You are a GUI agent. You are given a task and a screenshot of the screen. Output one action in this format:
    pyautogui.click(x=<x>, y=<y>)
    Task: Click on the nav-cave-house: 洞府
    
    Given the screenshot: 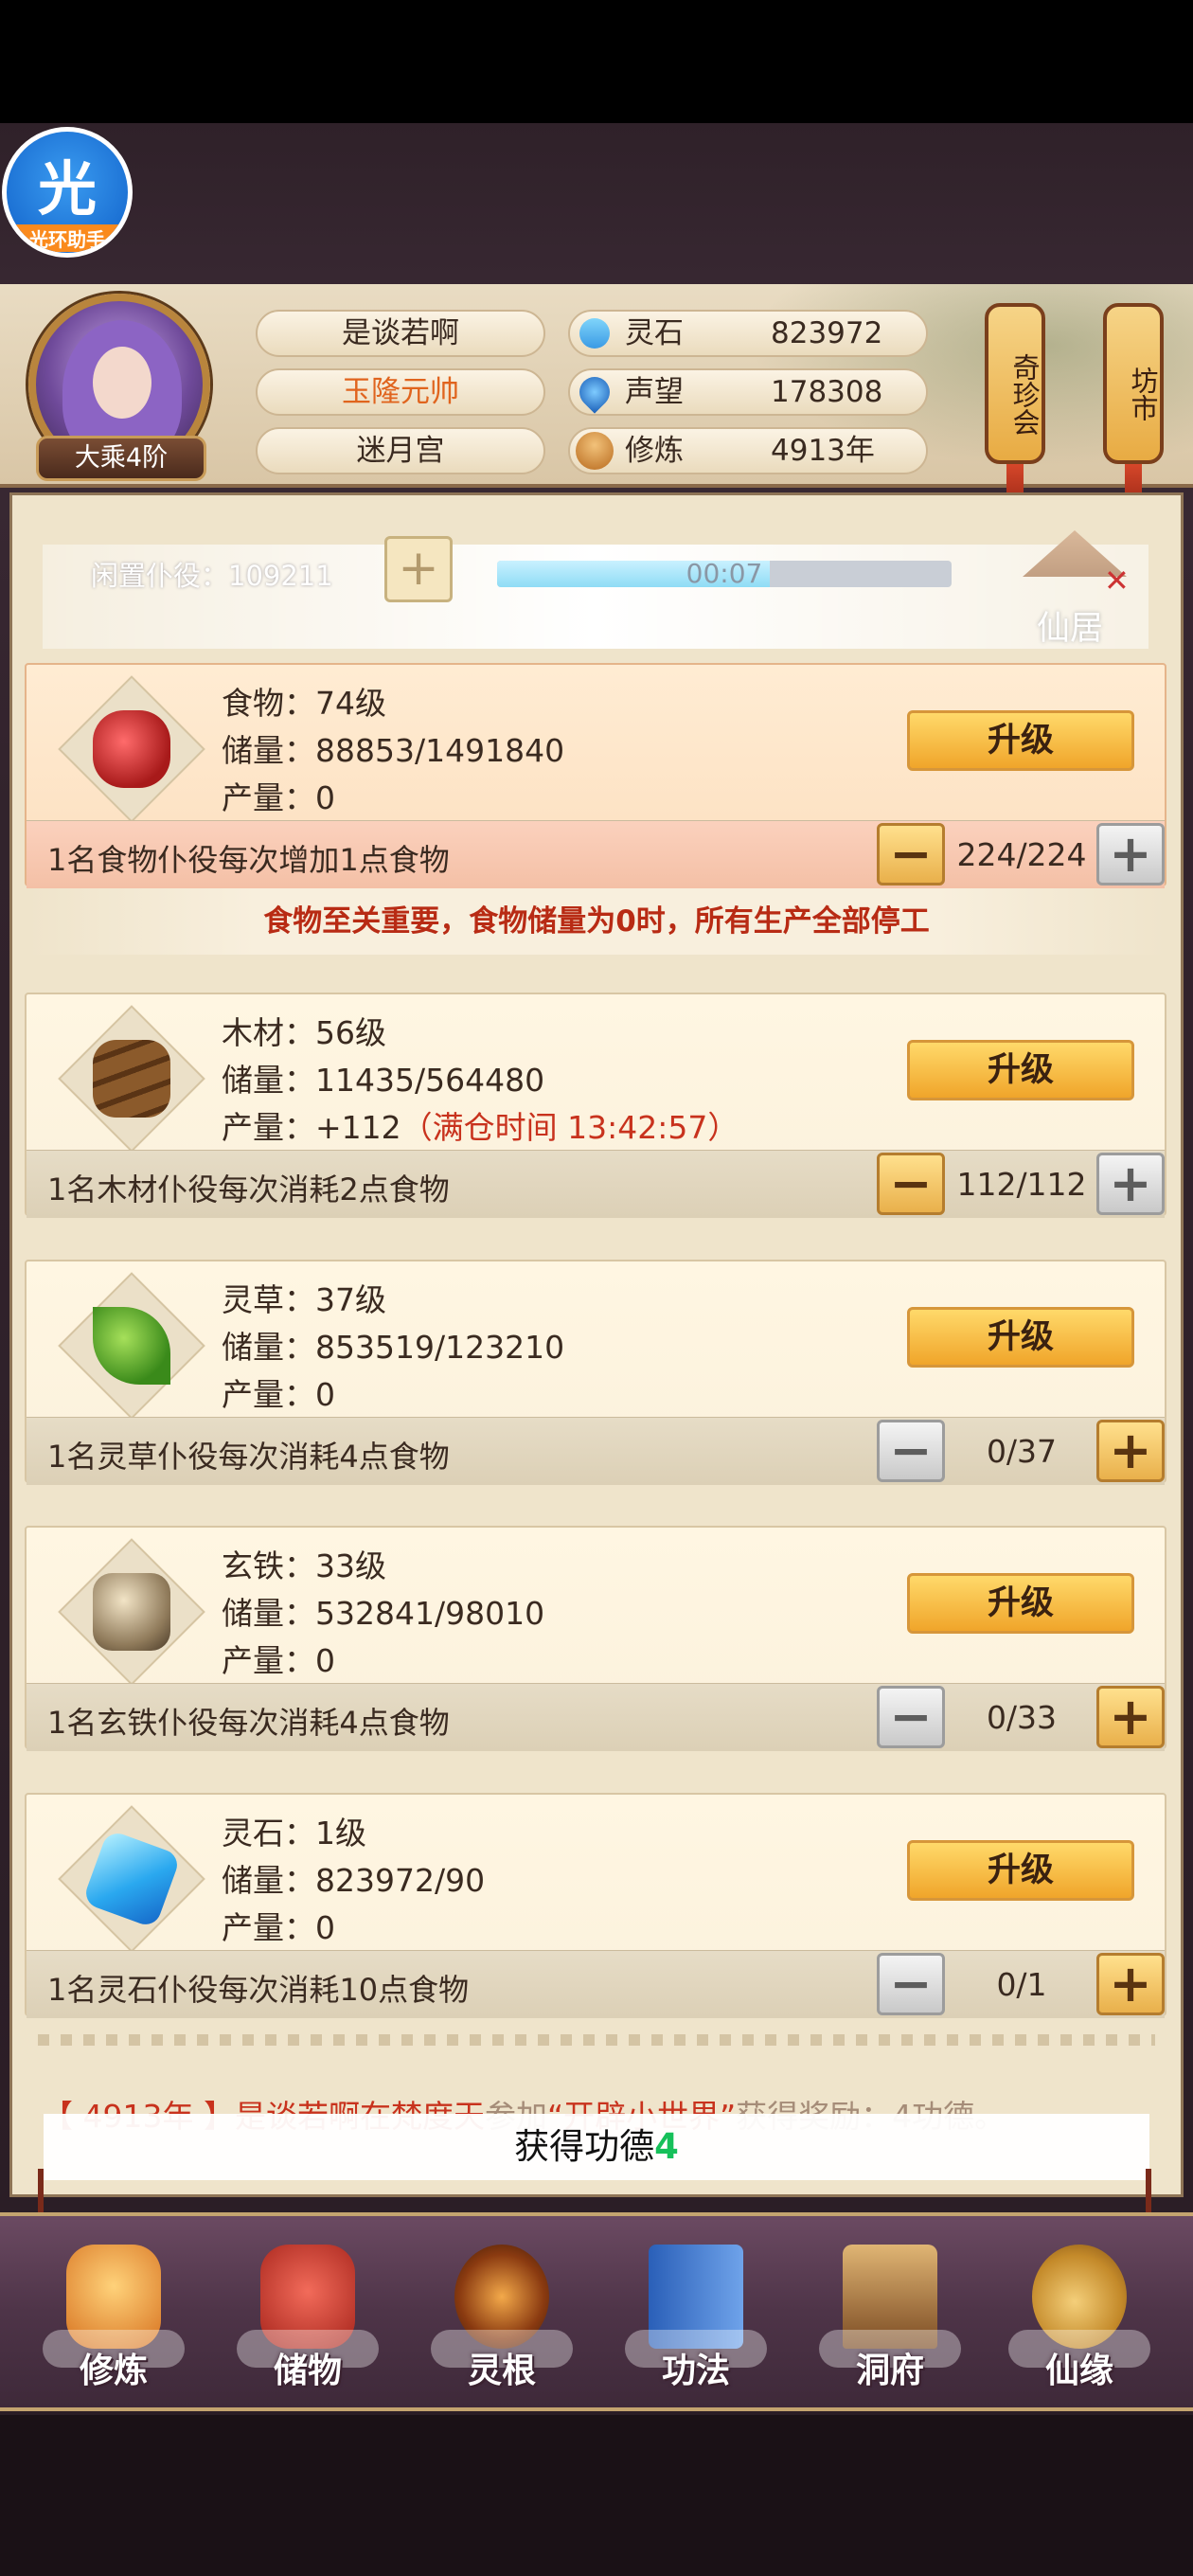 What is the action you would take?
    pyautogui.click(x=890, y=2315)
    